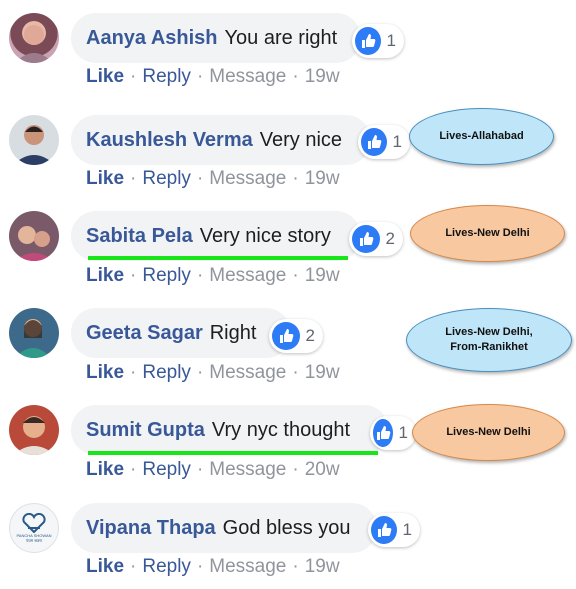  I want to click on comment-text: Very nice story, so click(265, 235).